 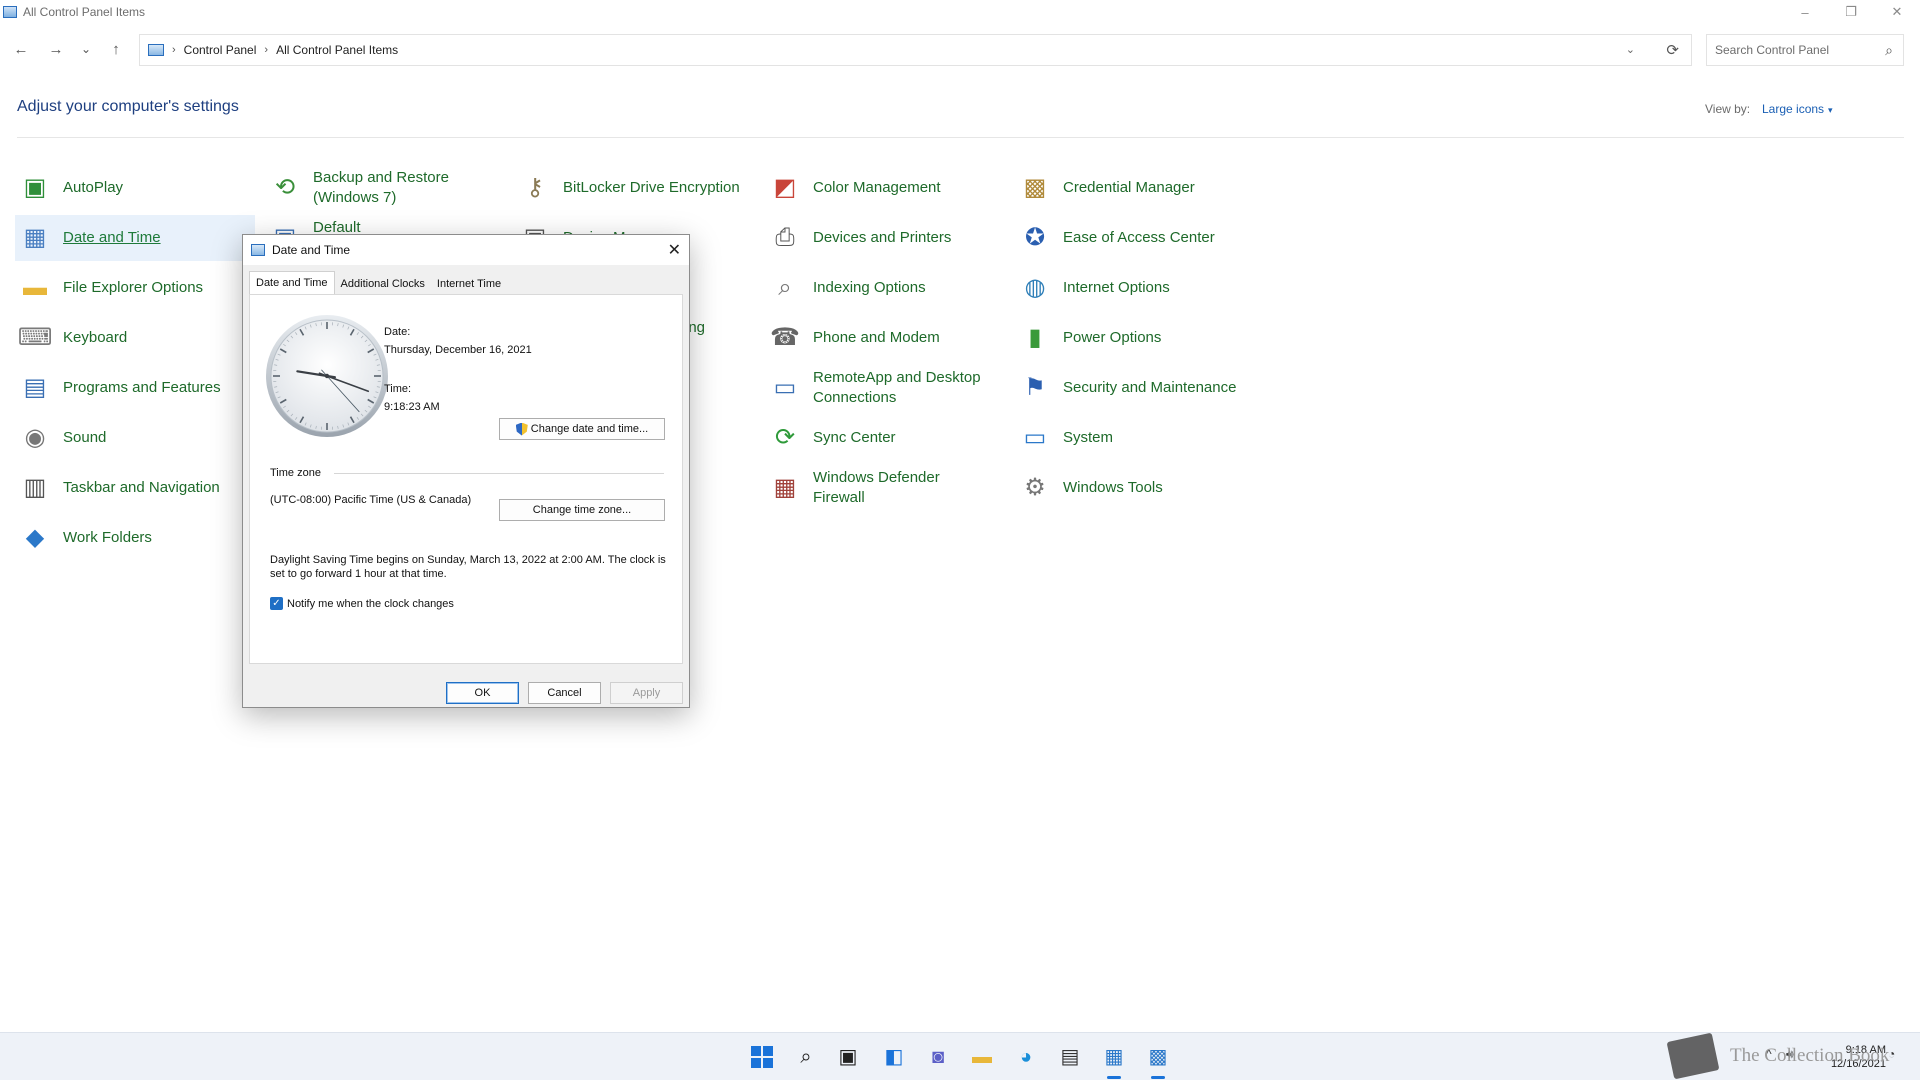 I want to click on apply-button: Apply, so click(x=646, y=693).